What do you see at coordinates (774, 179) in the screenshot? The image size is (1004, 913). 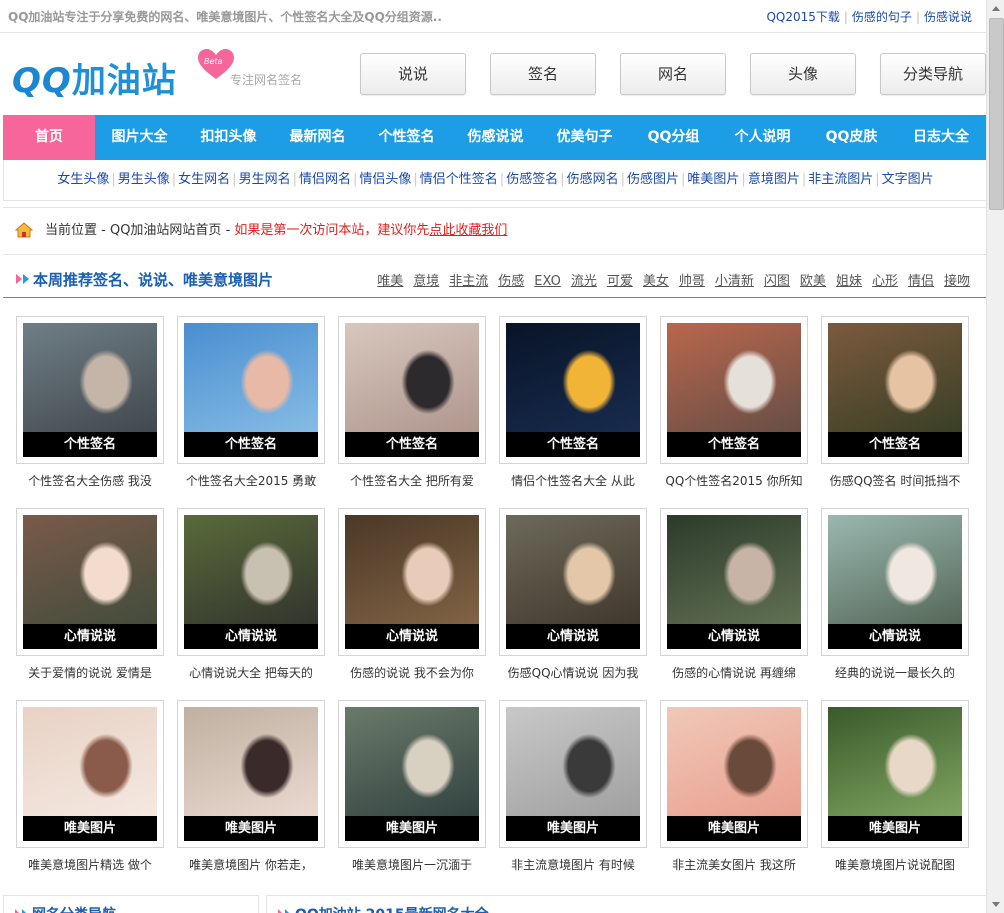 I see `subnav-mood-pictures: 意境图片` at bounding box center [774, 179].